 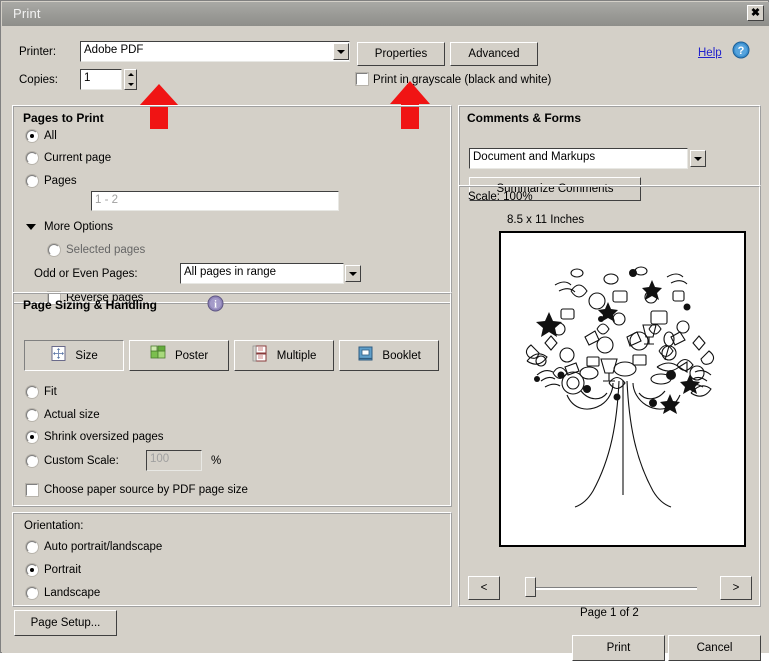 I want to click on sizing-tab-size-label: Size, so click(x=86, y=355).